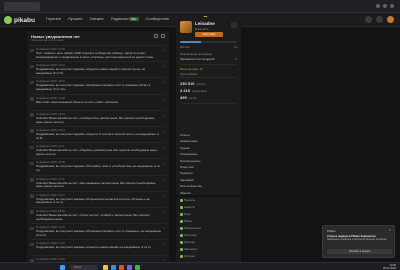 The image size is (400, 270). Describe the element at coordinates (190, 42) in the screenshot. I see `rating-progress-fill` at that location.